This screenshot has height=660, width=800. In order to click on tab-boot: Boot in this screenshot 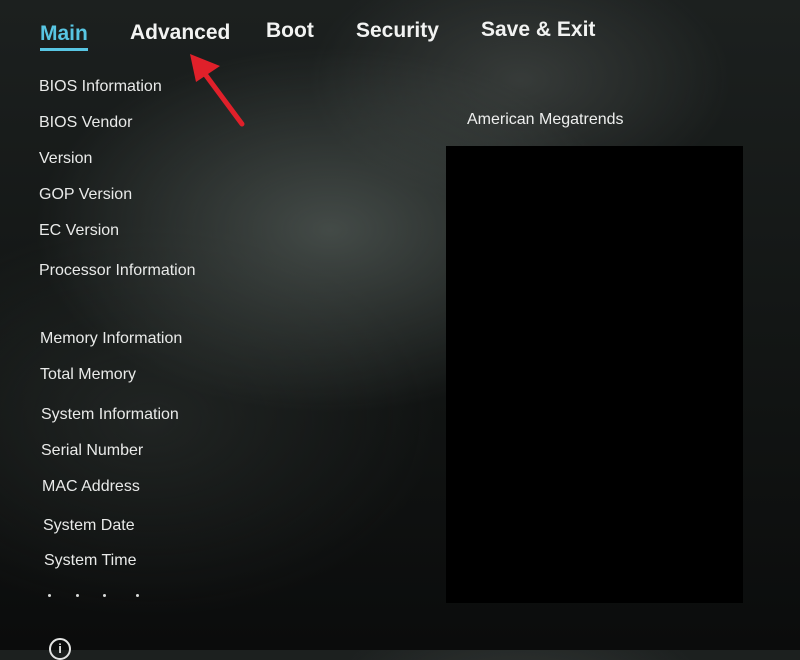, I will do `click(290, 31)`.